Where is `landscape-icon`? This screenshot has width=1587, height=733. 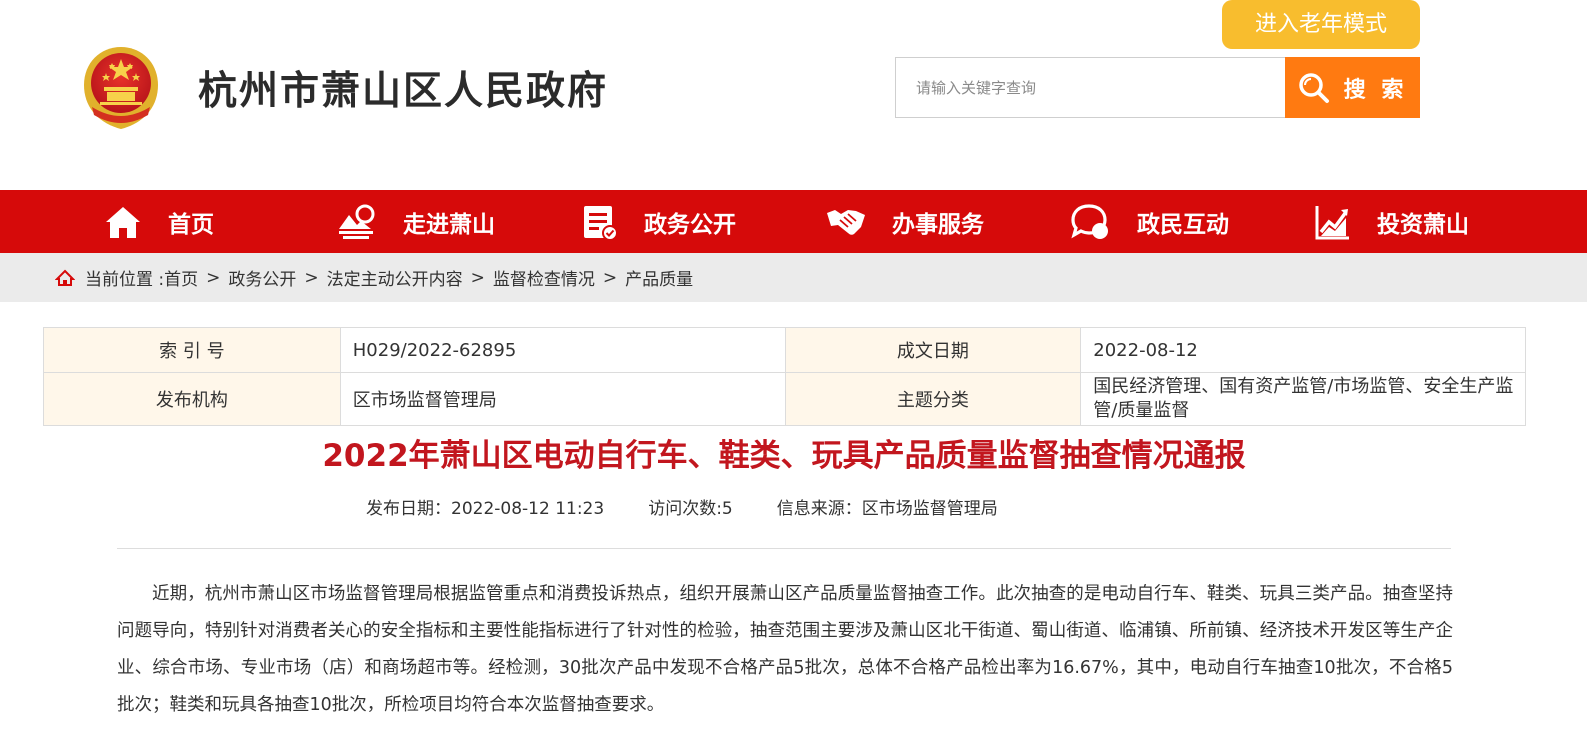 landscape-icon is located at coordinates (357, 221).